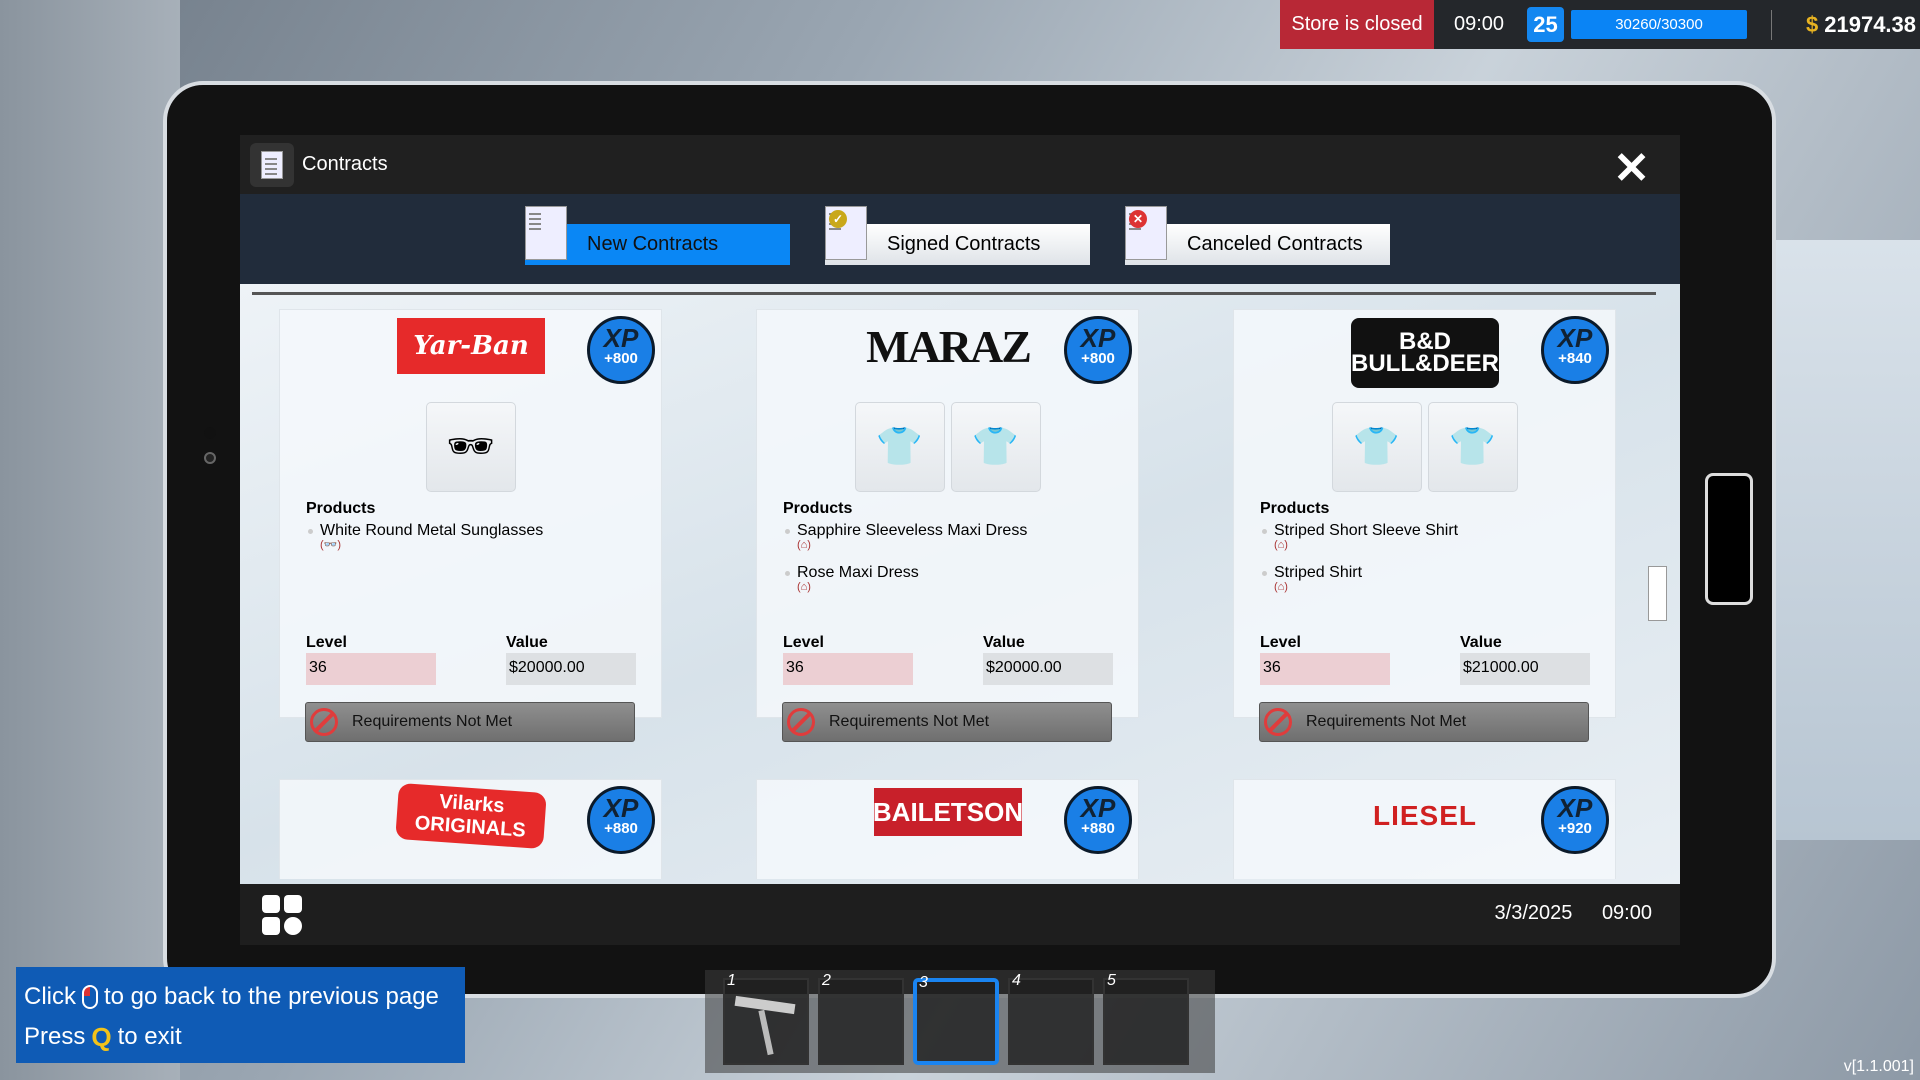 The image size is (1920, 1080). Describe the element at coordinates (55, 1036) in the screenshot. I see `hint-text: Press` at that location.